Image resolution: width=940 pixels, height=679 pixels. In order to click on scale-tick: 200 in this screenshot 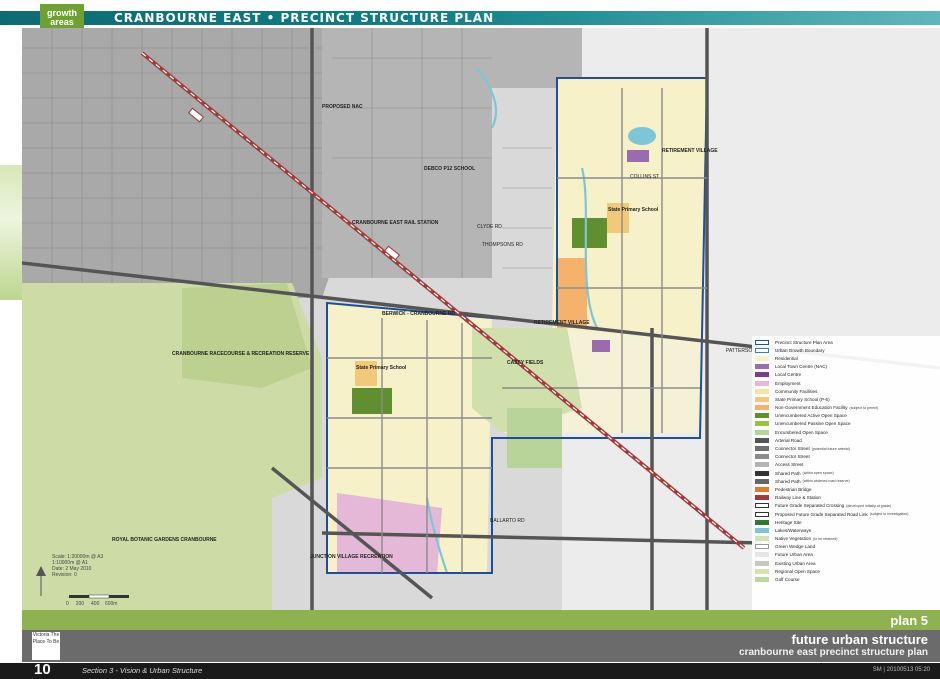, I will do `click(80, 604)`.